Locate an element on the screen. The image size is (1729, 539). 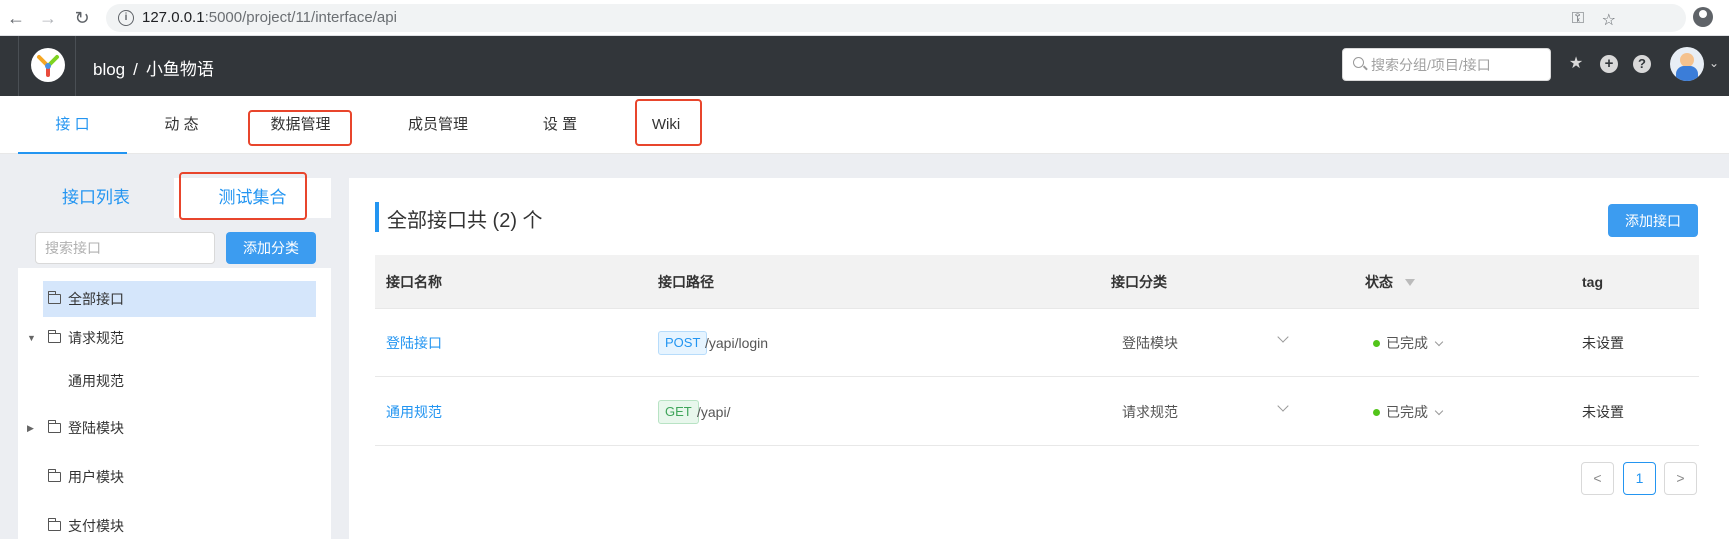
tree-item-label: 全部接口 is located at coordinates (96, 299).